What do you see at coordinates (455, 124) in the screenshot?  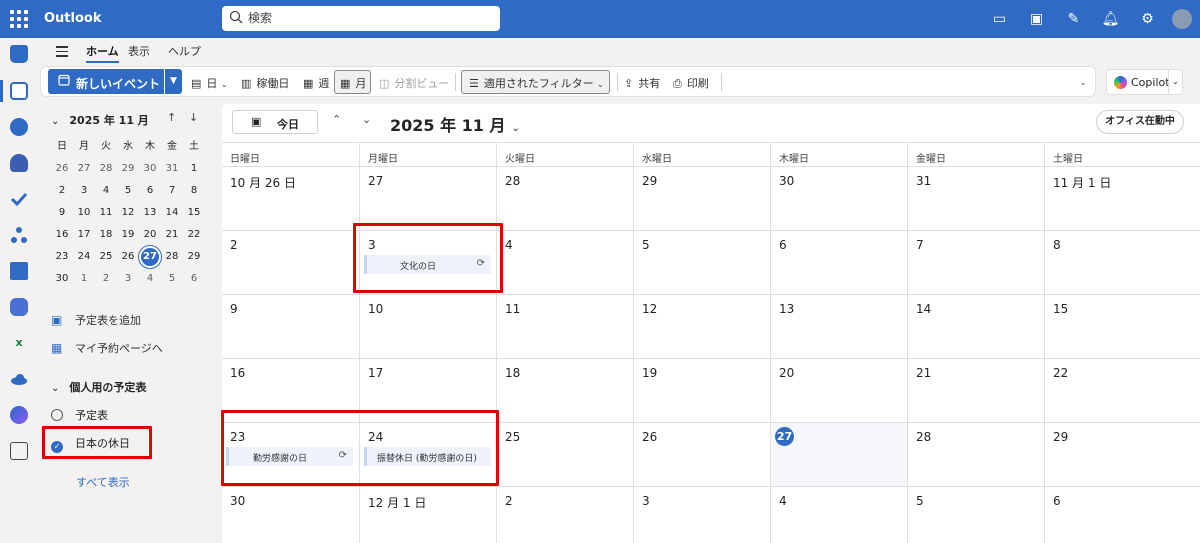 I see `month-title: 2025 年 11 月 ⌄` at bounding box center [455, 124].